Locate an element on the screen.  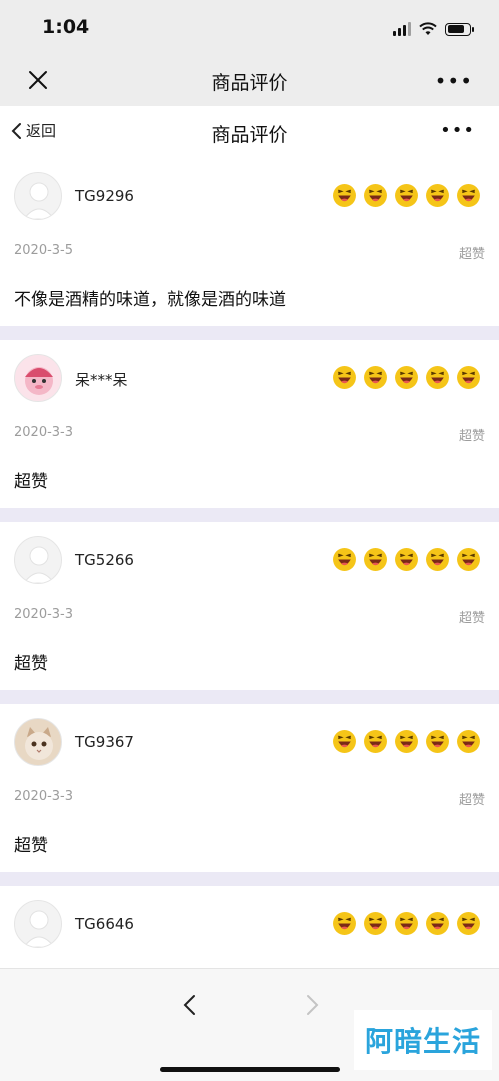
review-date: 2020-3-5 is located at coordinates (44, 250).